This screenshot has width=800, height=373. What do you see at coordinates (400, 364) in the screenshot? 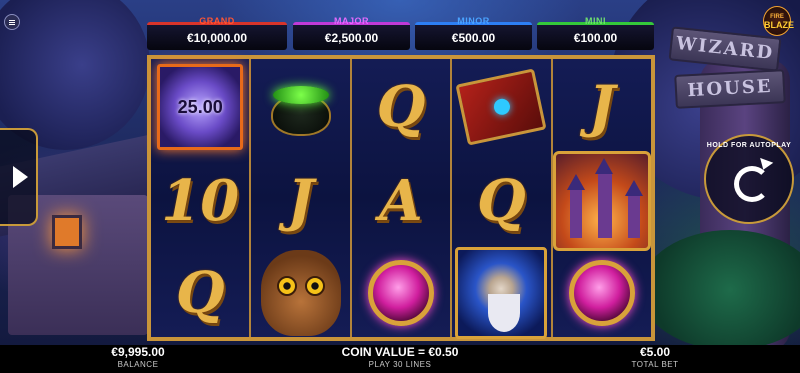
I see `lines-label: PLAY 30 LINES` at bounding box center [400, 364].